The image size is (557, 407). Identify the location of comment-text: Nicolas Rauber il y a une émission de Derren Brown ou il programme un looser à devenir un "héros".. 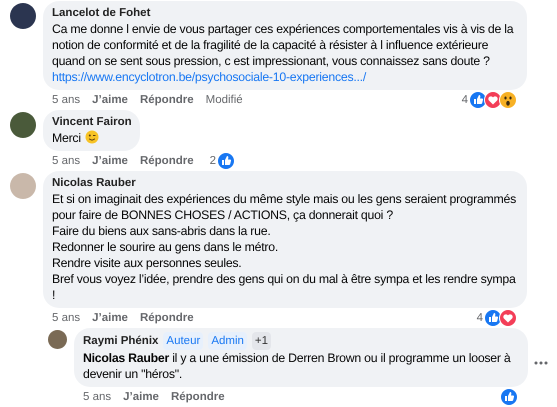
(297, 366).